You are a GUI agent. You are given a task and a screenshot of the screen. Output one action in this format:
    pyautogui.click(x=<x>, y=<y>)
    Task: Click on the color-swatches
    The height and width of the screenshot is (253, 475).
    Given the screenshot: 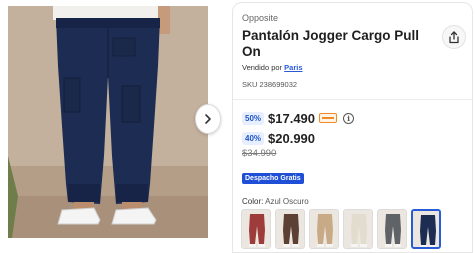 What is the action you would take?
    pyautogui.click(x=341, y=229)
    